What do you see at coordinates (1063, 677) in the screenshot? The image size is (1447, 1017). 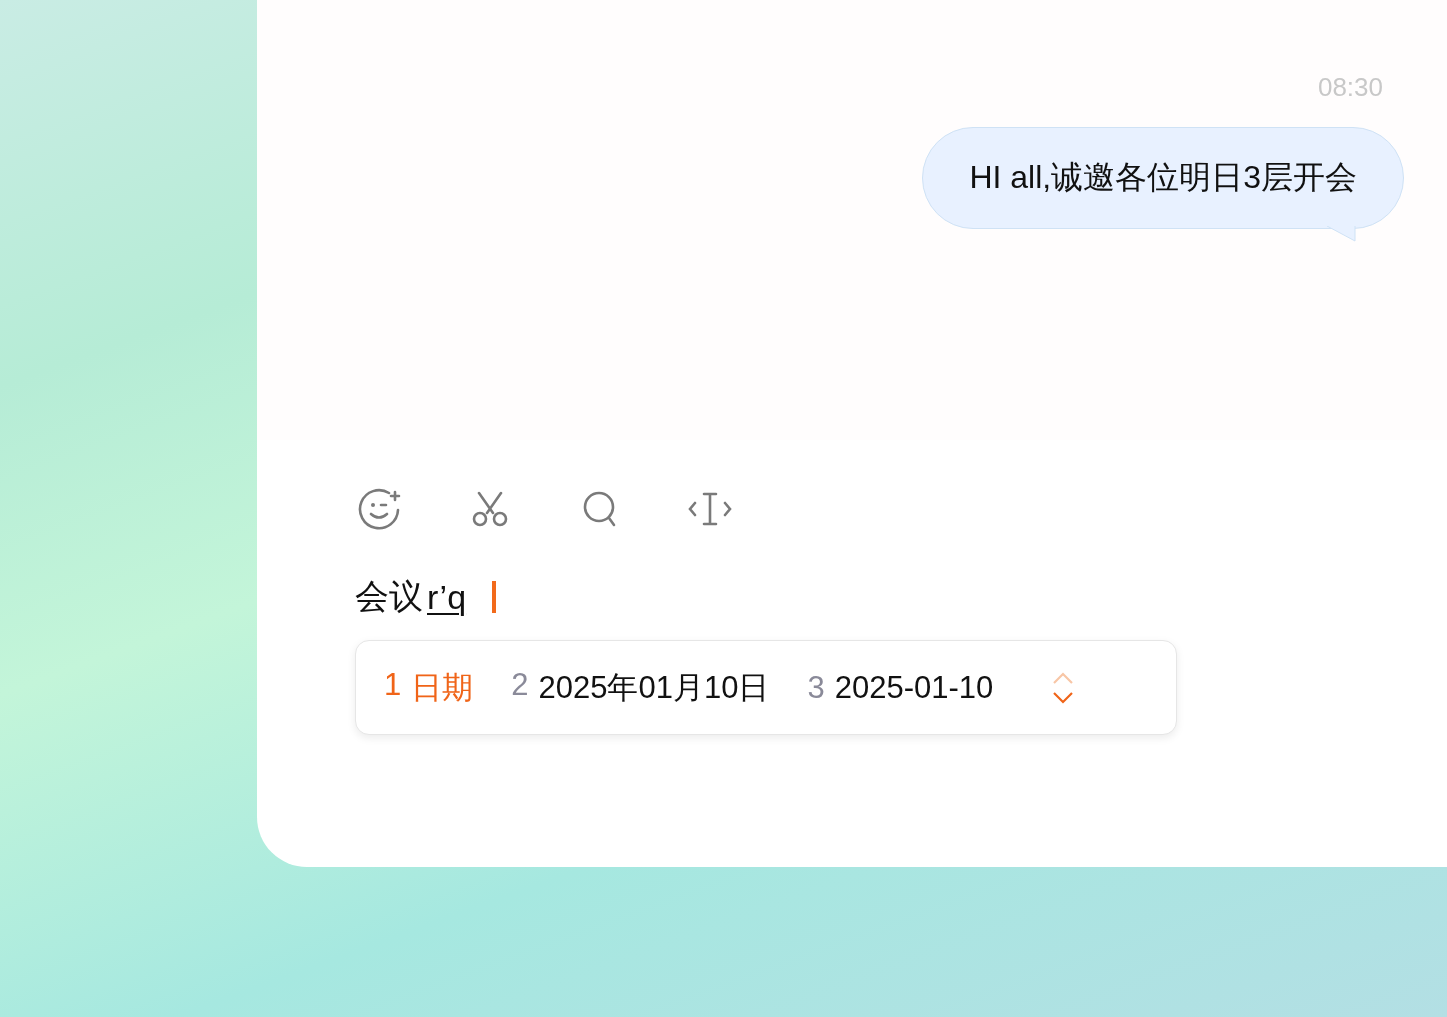 I see `chevron-up-icon` at bounding box center [1063, 677].